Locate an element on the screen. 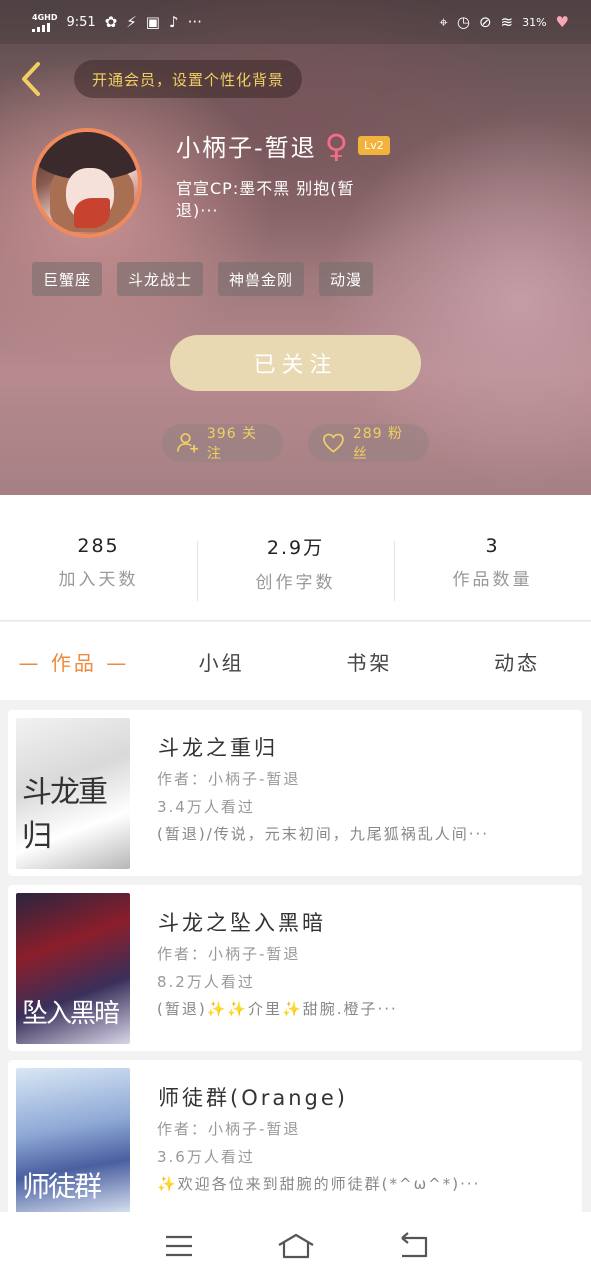 The width and height of the screenshot is (591, 1280). bell-icon: ♪ is located at coordinates (173, 21).